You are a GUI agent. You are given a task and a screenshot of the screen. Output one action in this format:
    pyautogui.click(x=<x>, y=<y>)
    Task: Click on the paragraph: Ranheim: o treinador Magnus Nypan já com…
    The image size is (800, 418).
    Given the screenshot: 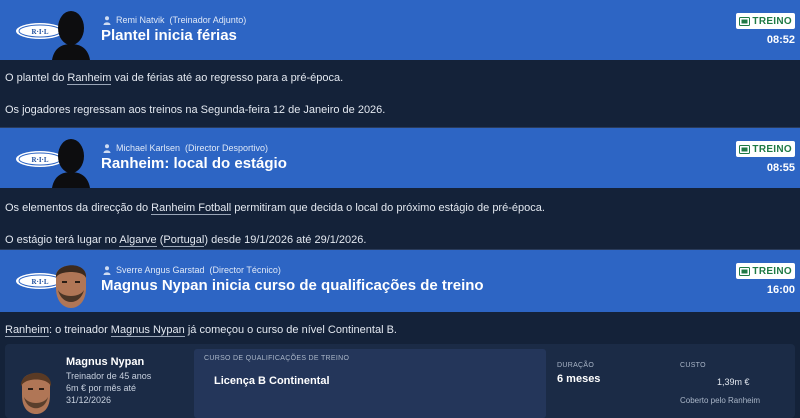 What is the action you would take?
    pyautogui.click(x=201, y=330)
    